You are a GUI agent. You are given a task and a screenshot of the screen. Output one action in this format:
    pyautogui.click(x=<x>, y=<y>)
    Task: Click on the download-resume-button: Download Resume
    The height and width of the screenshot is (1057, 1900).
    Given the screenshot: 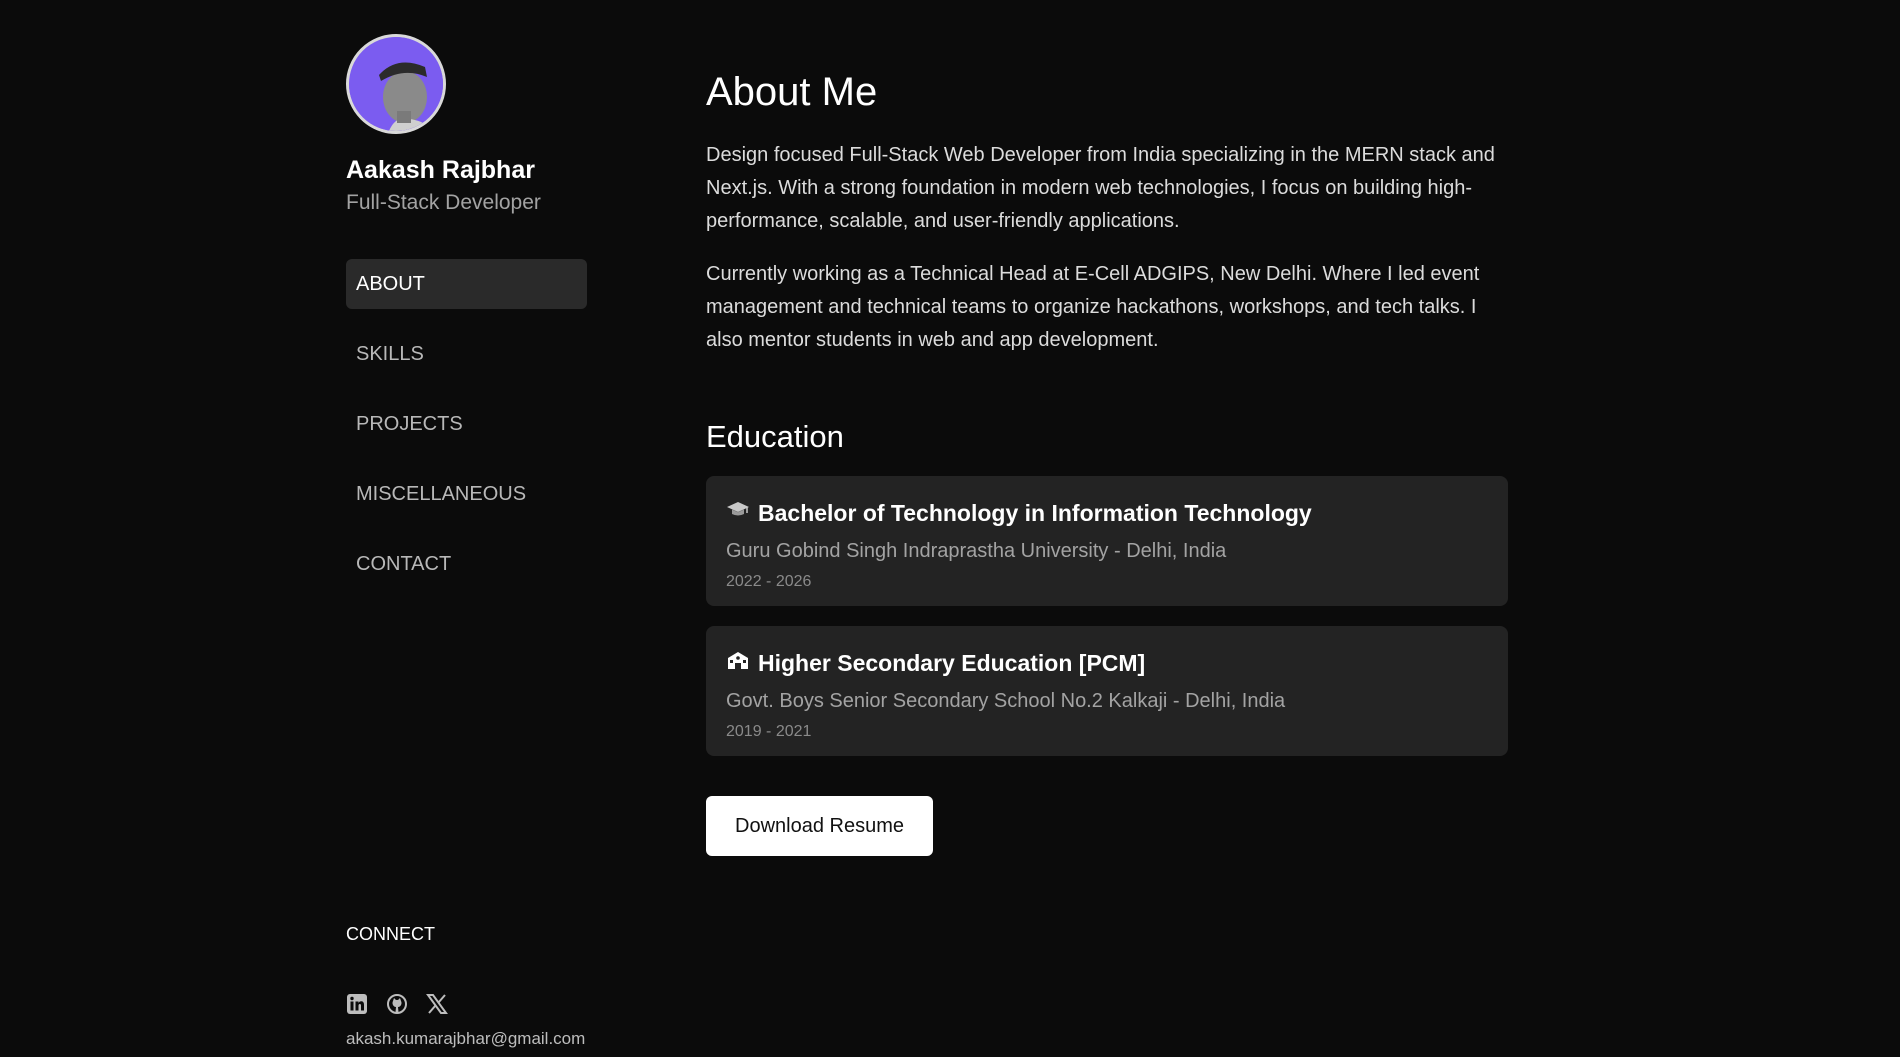 What is the action you would take?
    pyautogui.click(x=819, y=826)
    